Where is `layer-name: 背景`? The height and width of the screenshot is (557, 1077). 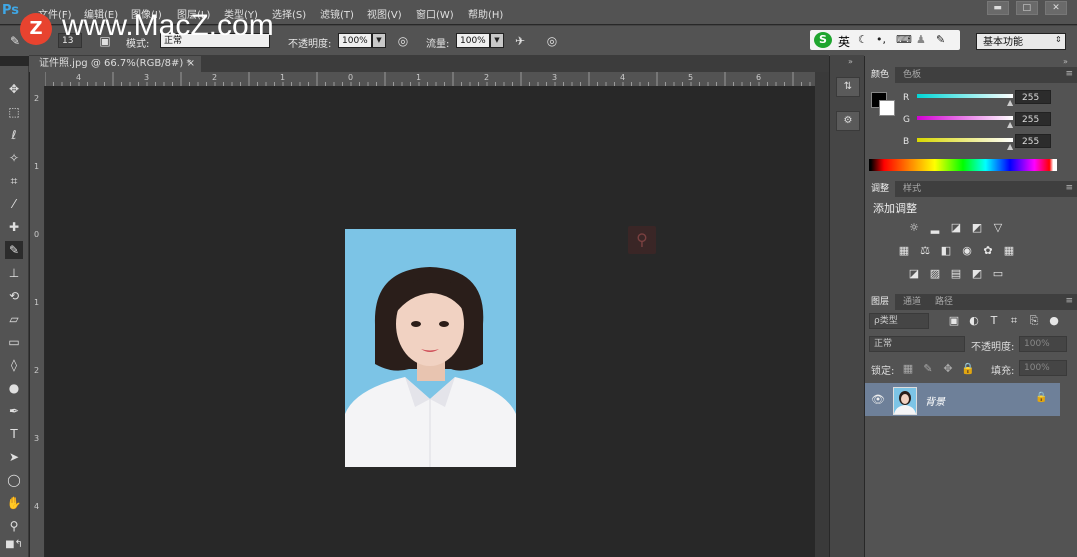 layer-name: 背景 is located at coordinates (935, 400).